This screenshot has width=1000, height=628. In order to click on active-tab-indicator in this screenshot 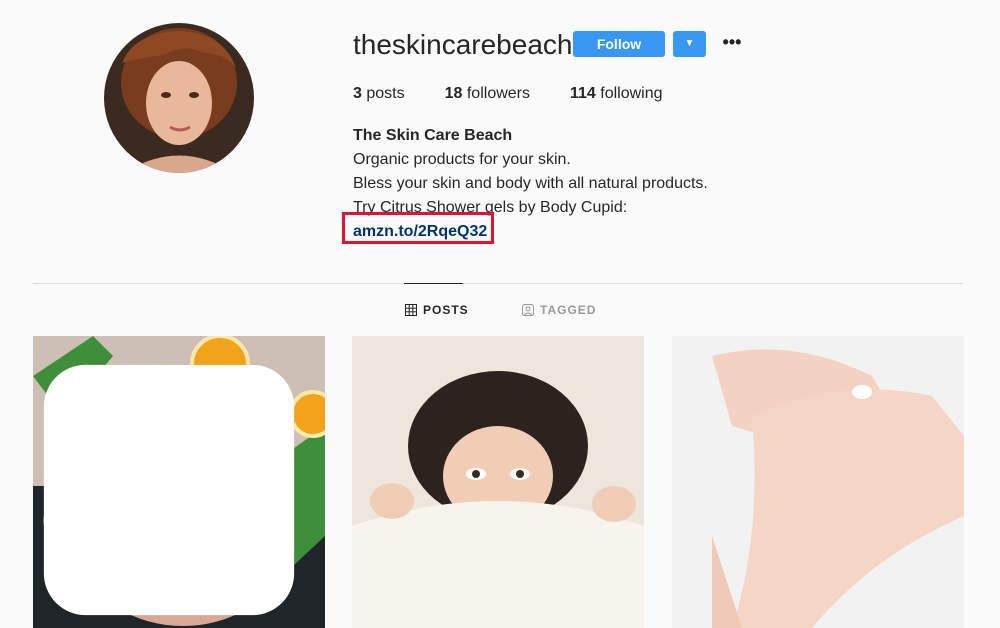, I will do `click(433, 283)`.